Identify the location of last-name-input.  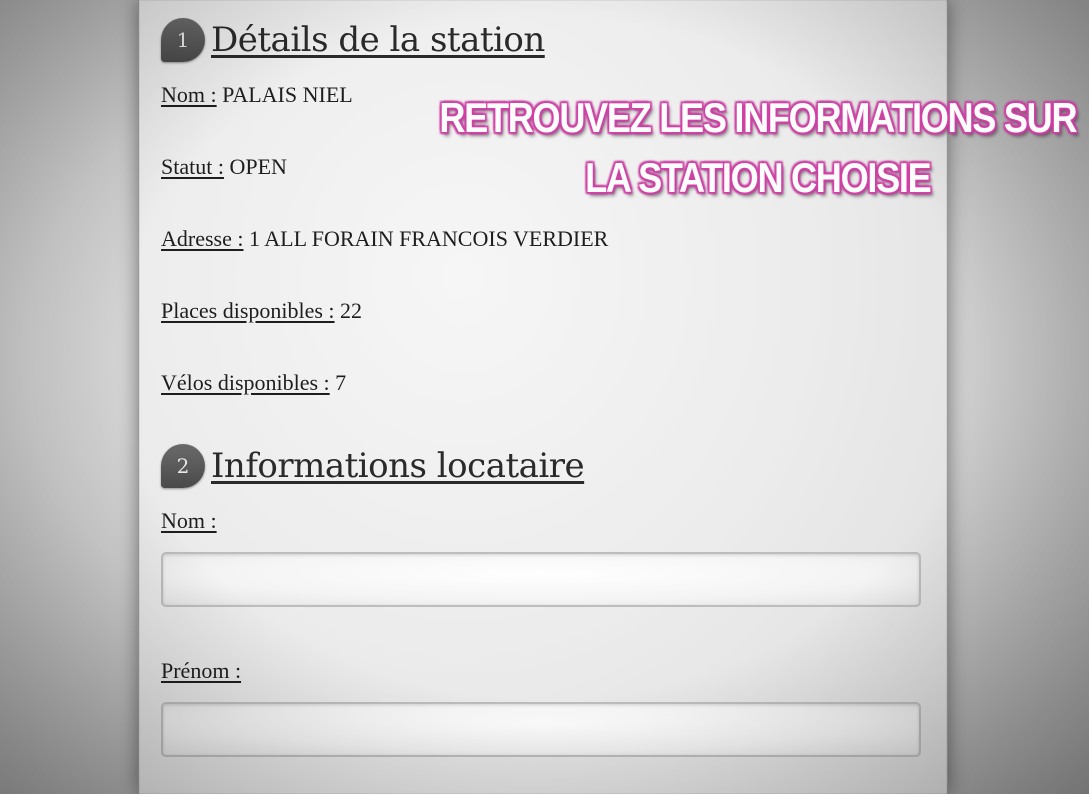
(541, 579).